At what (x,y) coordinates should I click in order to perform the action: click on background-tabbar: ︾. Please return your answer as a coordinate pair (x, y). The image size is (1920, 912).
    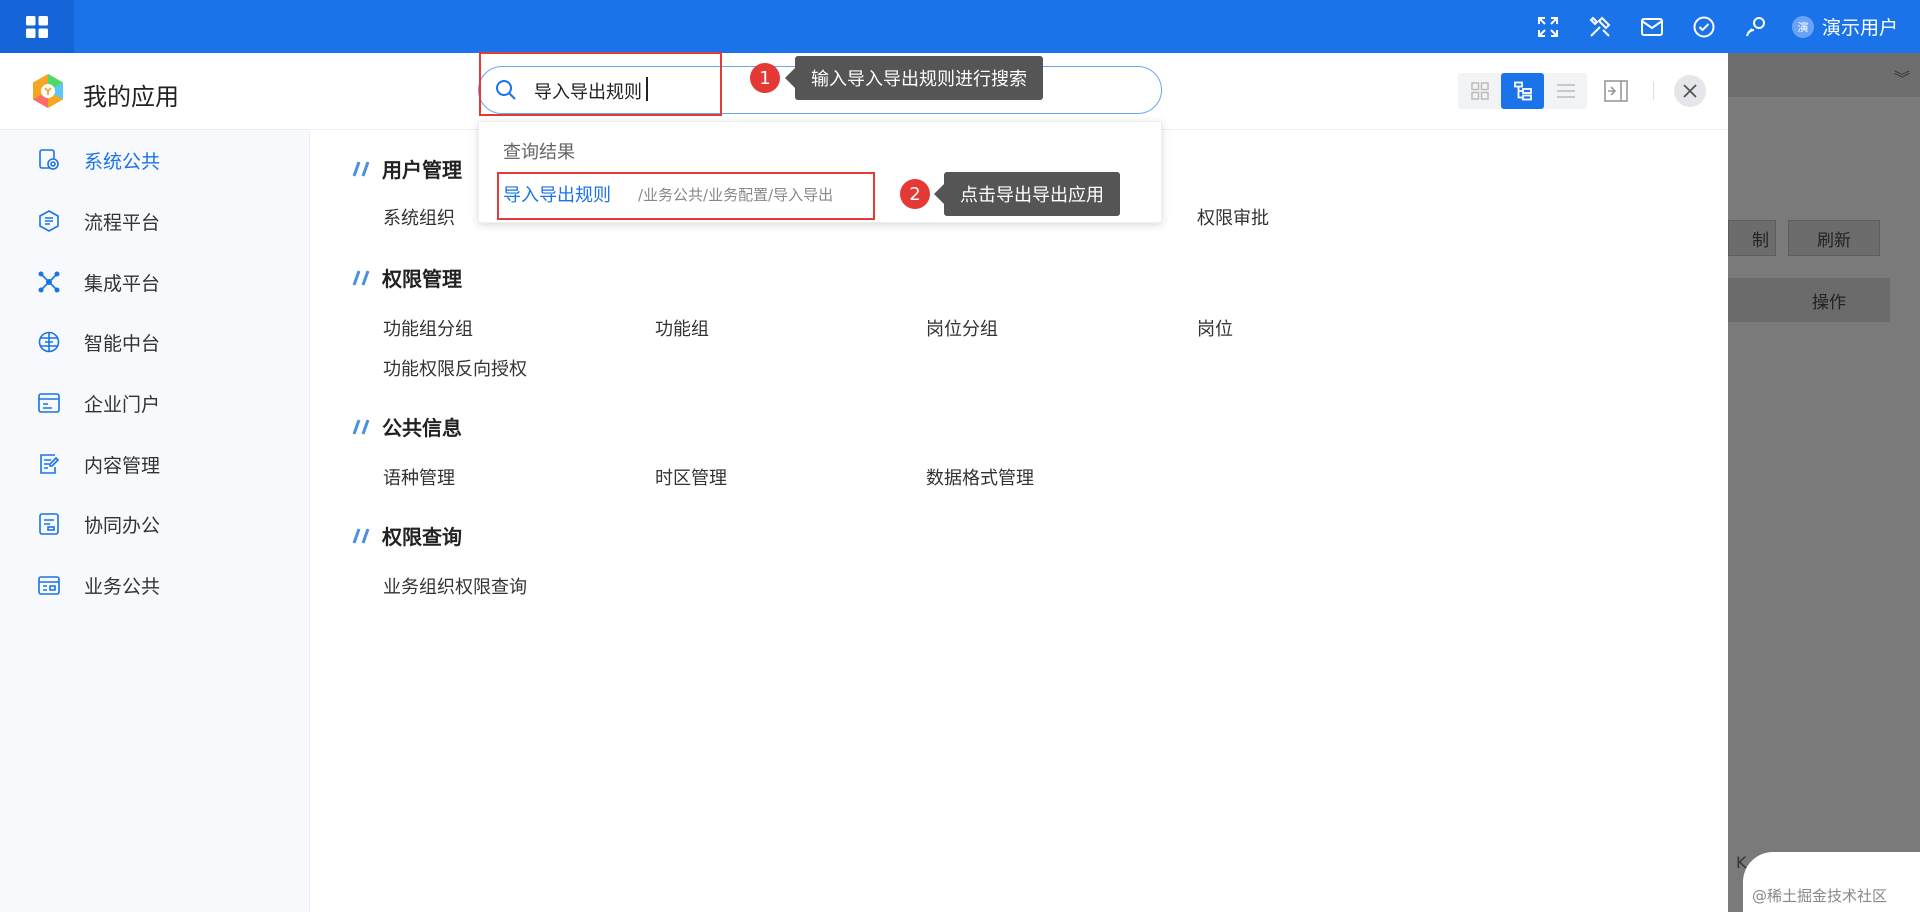
    Looking at the image, I should click on (1824, 75).